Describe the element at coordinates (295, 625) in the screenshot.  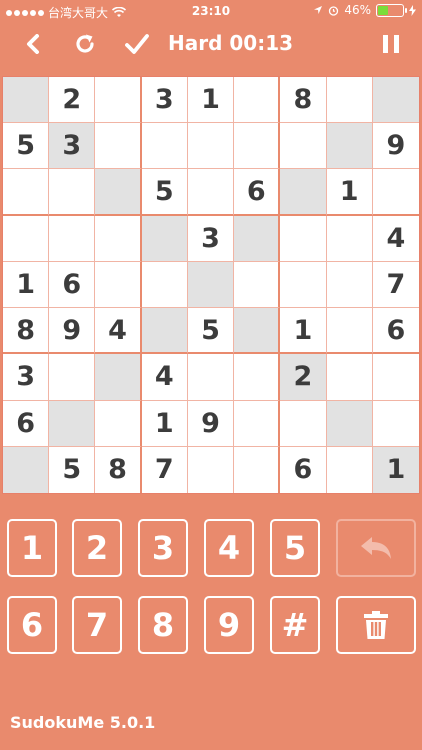
I see `notes-key: #` at that location.